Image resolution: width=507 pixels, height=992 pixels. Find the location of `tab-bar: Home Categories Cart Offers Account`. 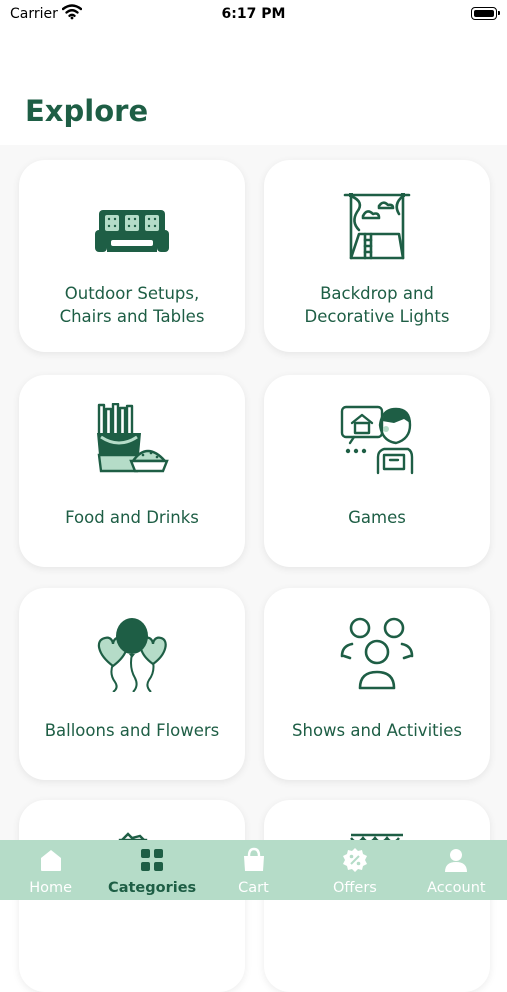

tab-bar: Home Categories Cart Offers Account is located at coordinates (253, 870).